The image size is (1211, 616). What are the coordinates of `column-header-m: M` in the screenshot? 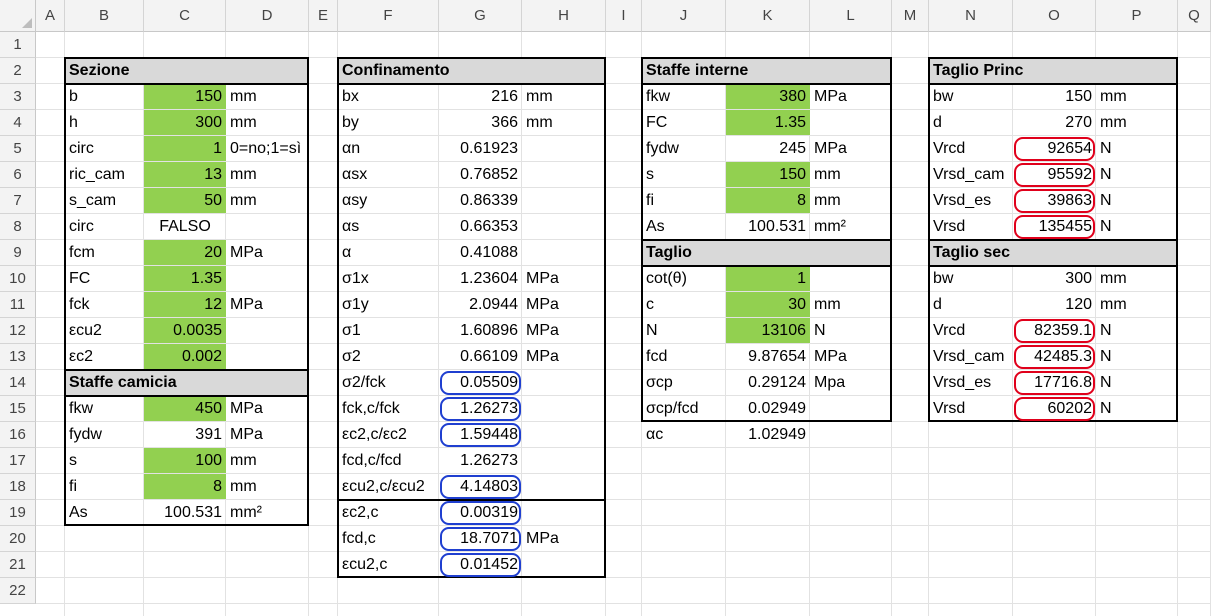 It's located at (910, 16).